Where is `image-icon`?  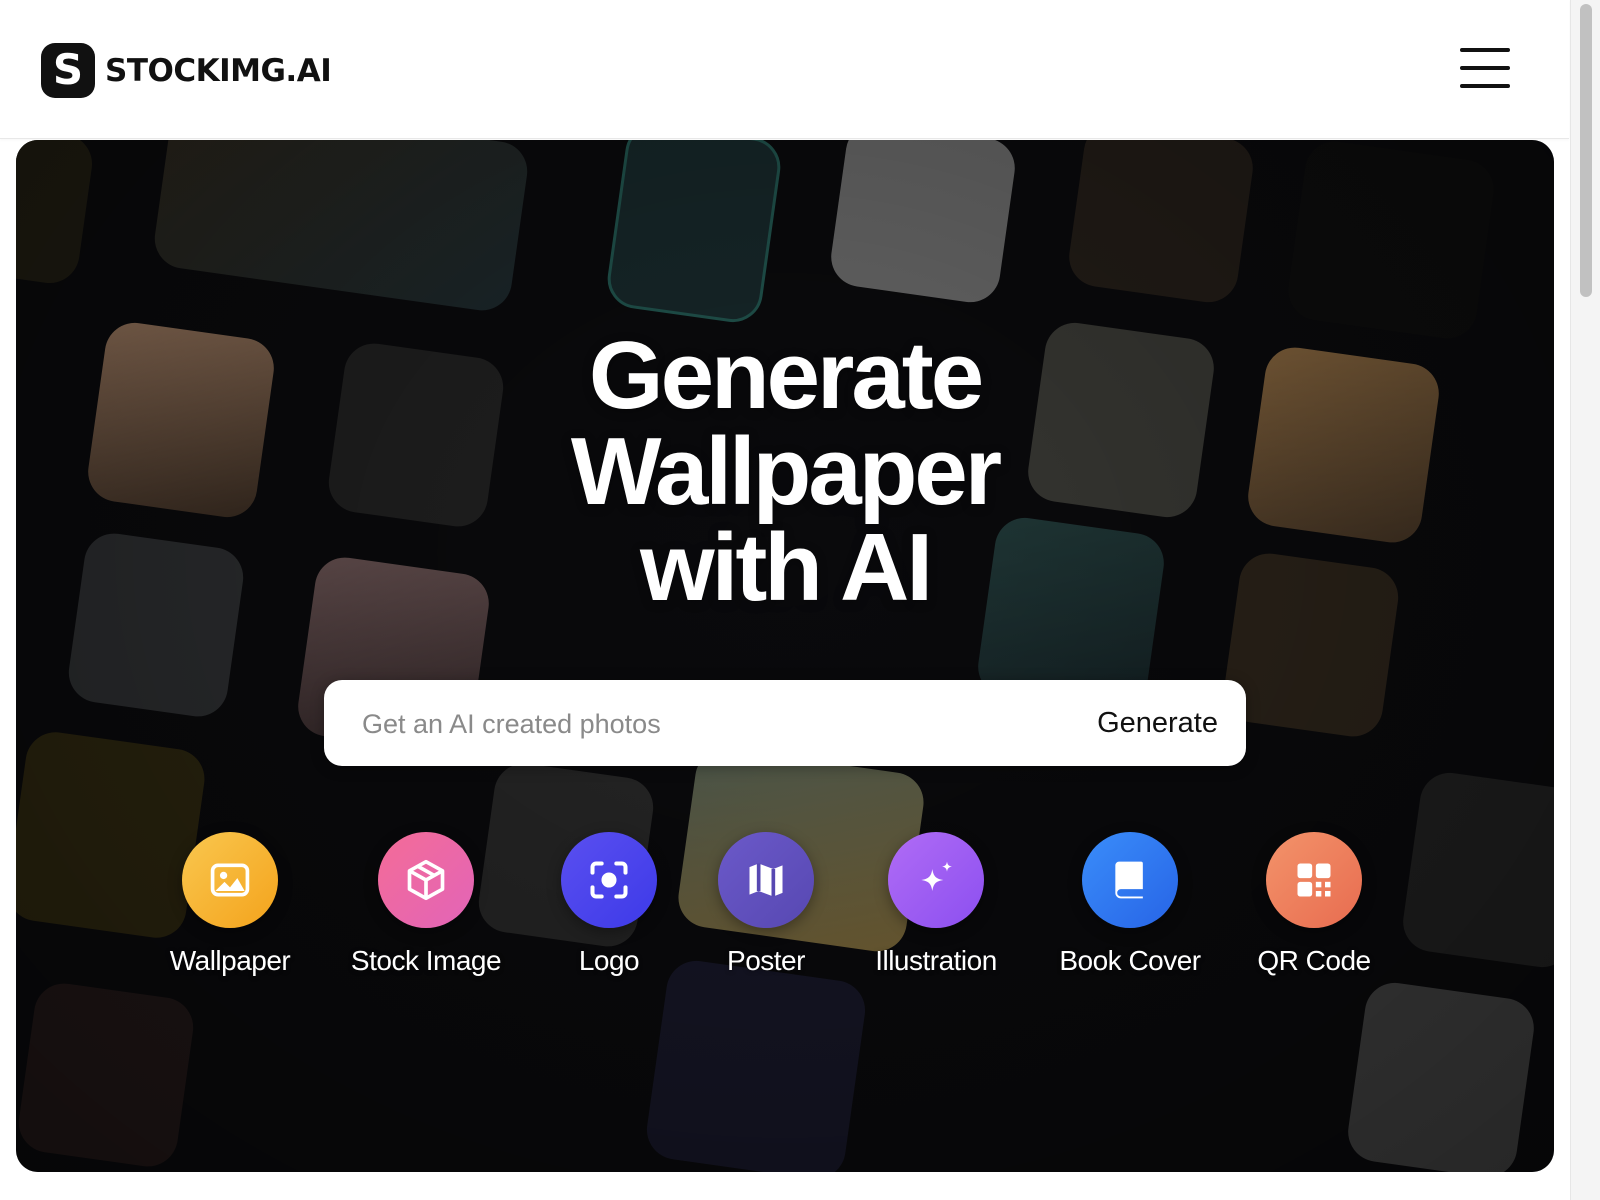
image-icon is located at coordinates (230, 880).